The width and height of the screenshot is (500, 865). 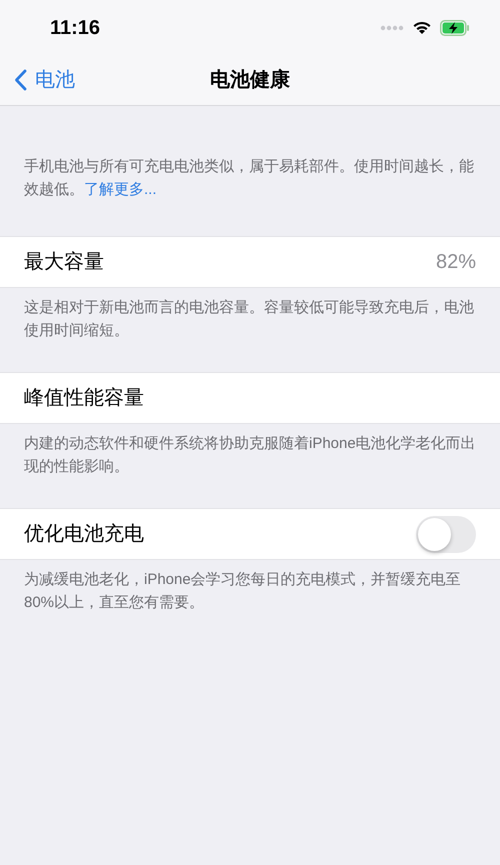 I want to click on battery-charging-icon, so click(x=455, y=28).